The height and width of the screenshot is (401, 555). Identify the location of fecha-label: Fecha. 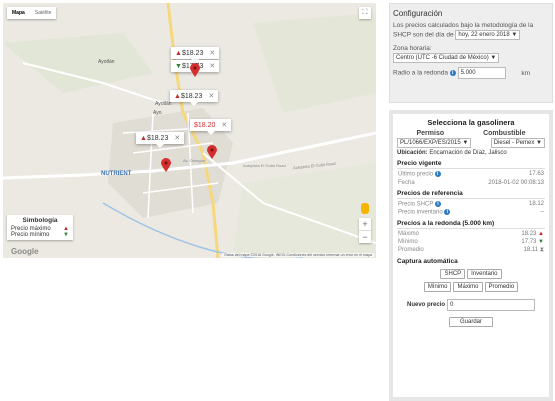
(406, 182).